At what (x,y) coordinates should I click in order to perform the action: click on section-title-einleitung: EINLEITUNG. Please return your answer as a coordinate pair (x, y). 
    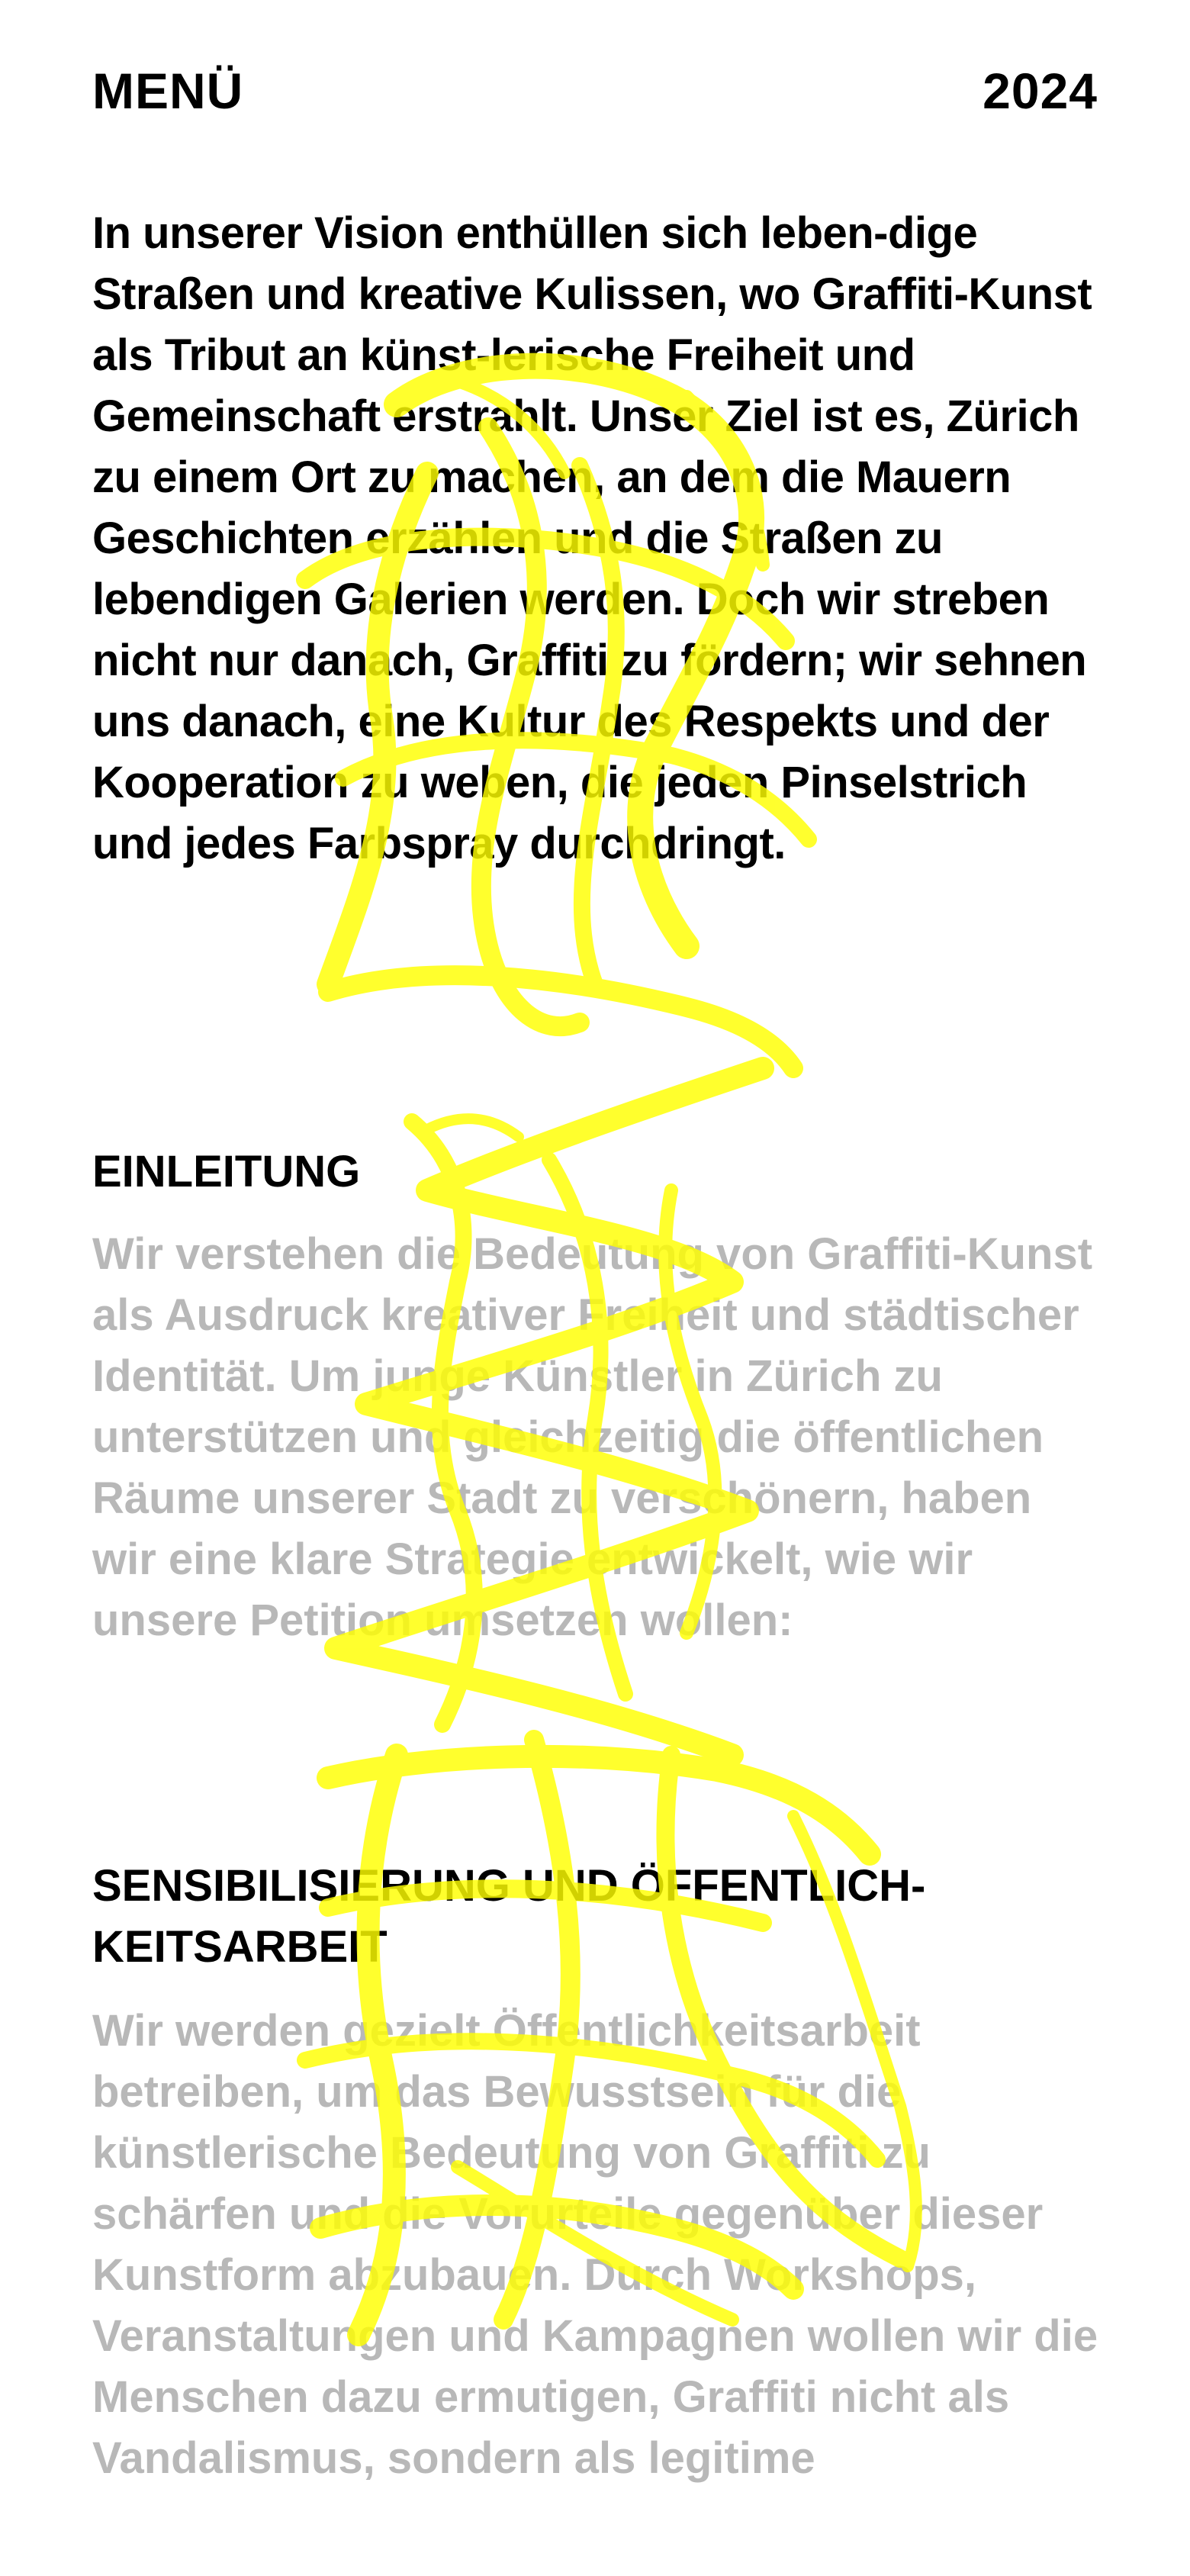
    Looking at the image, I should click on (226, 1171).